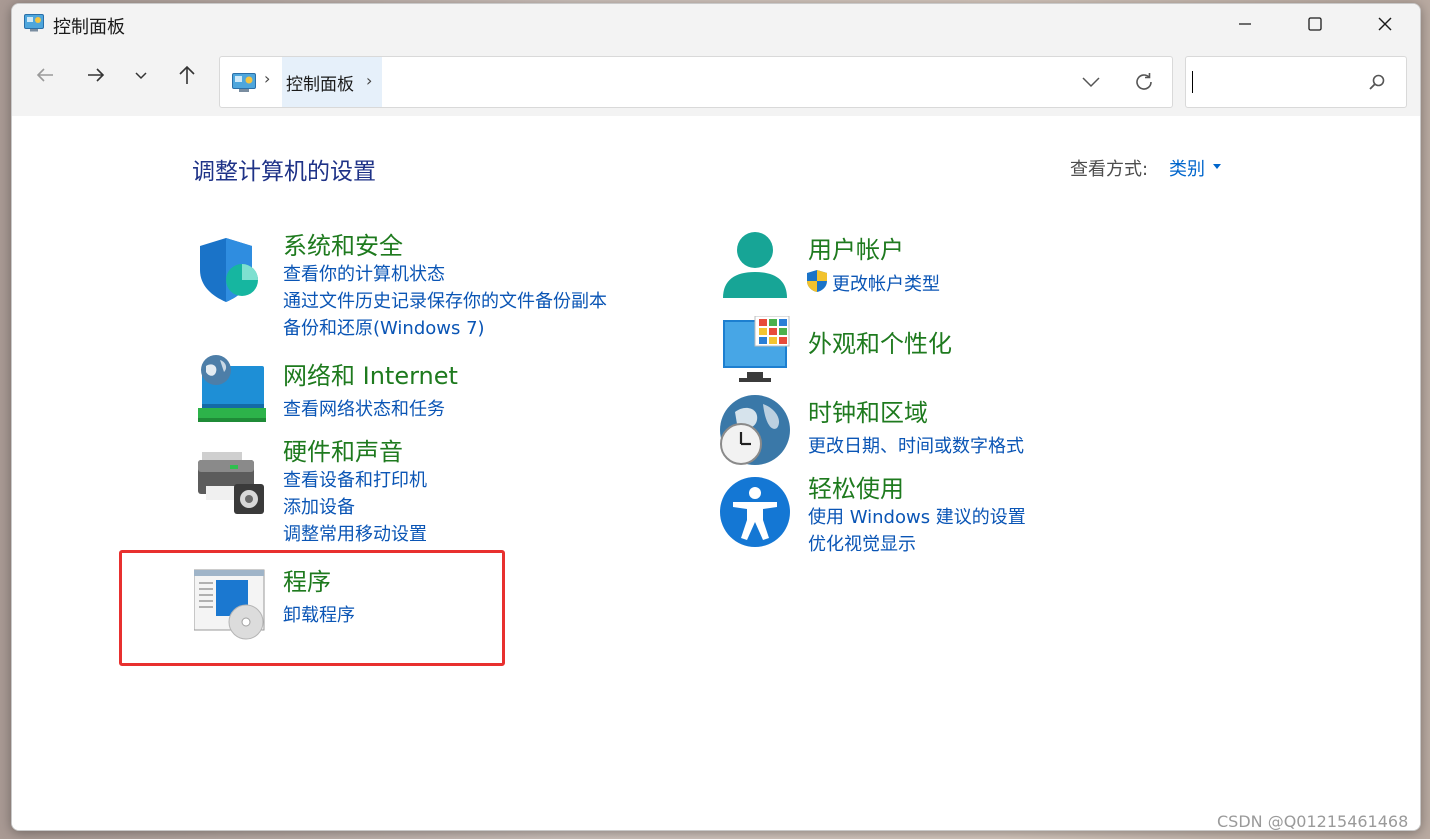 The width and height of the screenshot is (1430, 839). Describe the element at coordinates (1109, 169) in the screenshot. I see `view-by-label: 查看方式:` at that location.